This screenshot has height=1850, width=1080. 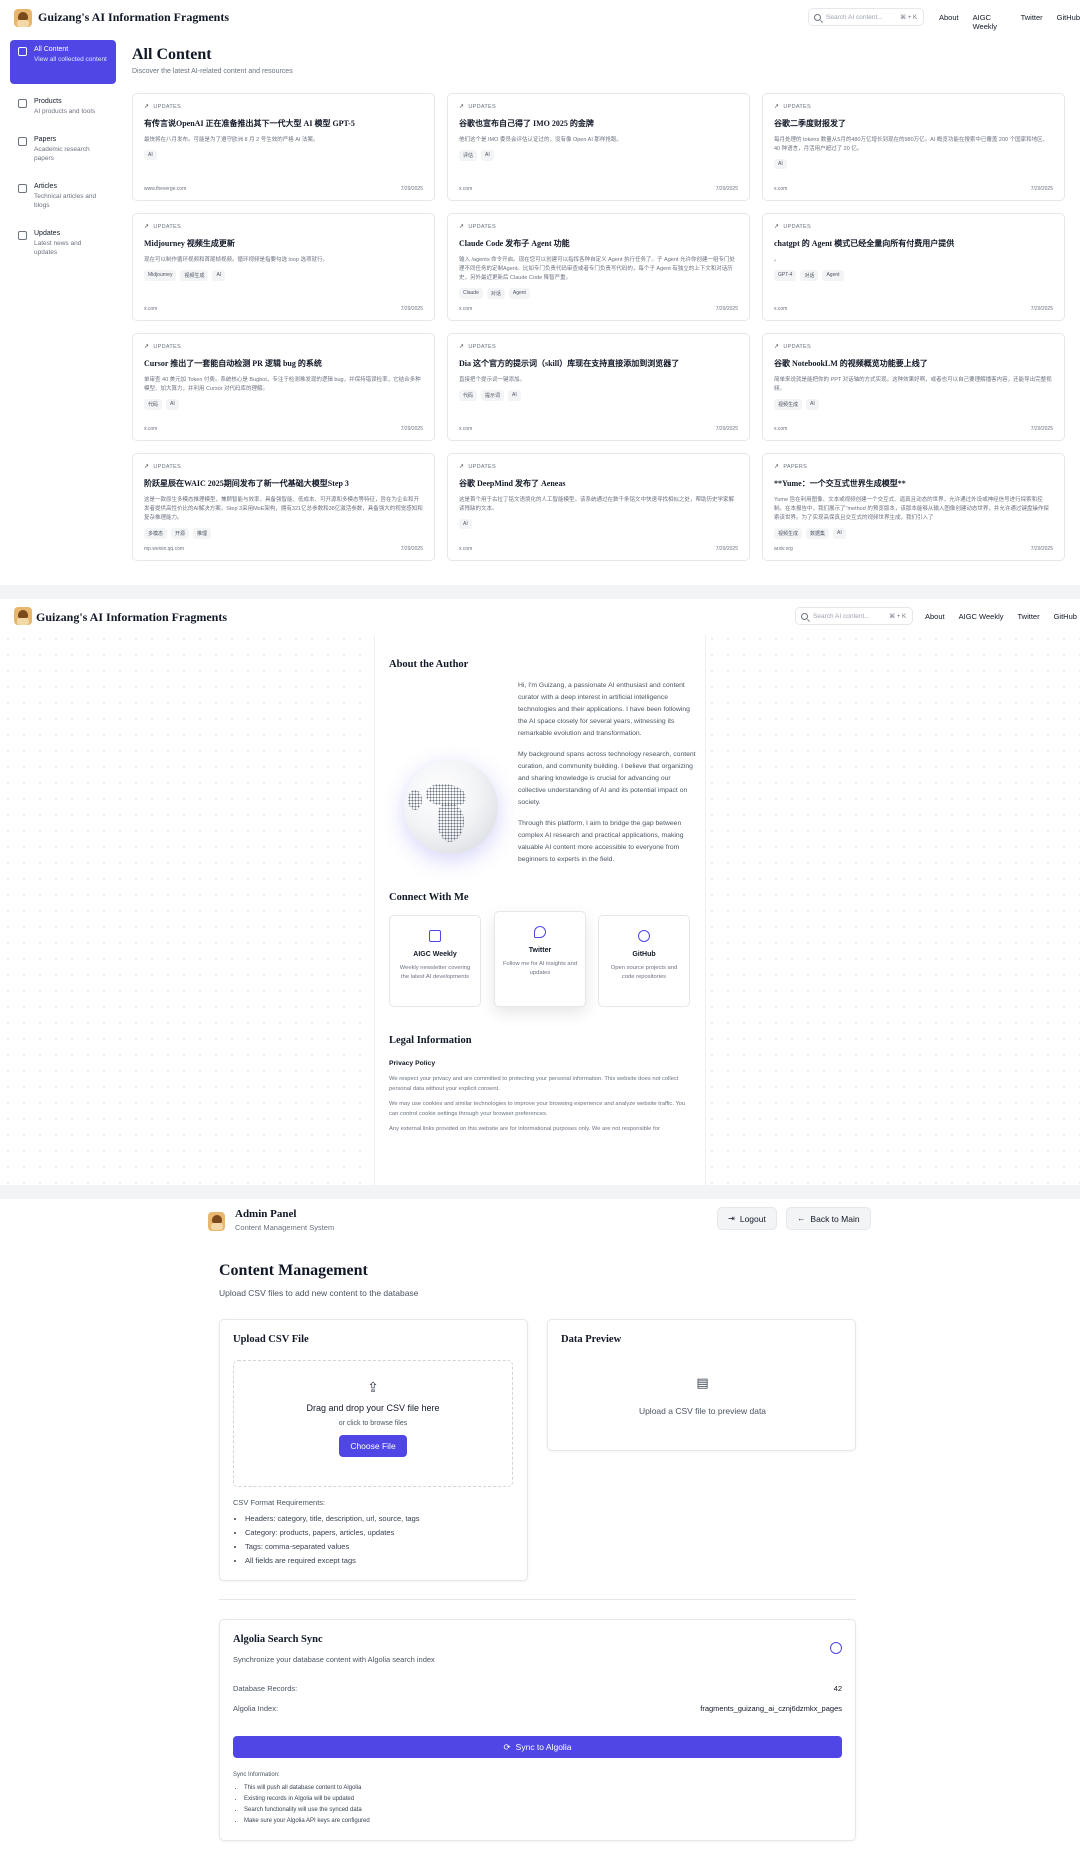 What do you see at coordinates (180, 533) in the screenshot?
I see `card-tag: 开源` at bounding box center [180, 533].